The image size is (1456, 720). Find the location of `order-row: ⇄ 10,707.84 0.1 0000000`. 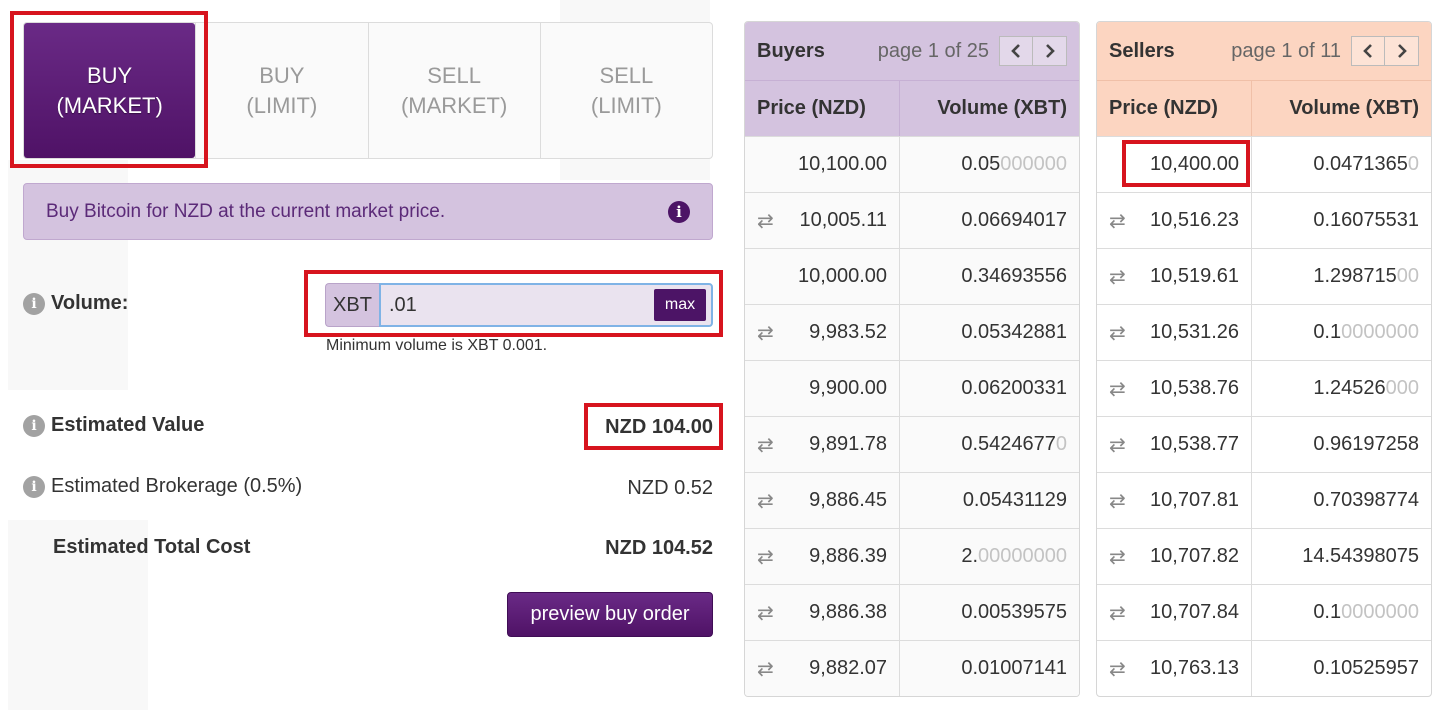

order-row: ⇄ 10,707.84 0.1 0000000 is located at coordinates (1264, 612).